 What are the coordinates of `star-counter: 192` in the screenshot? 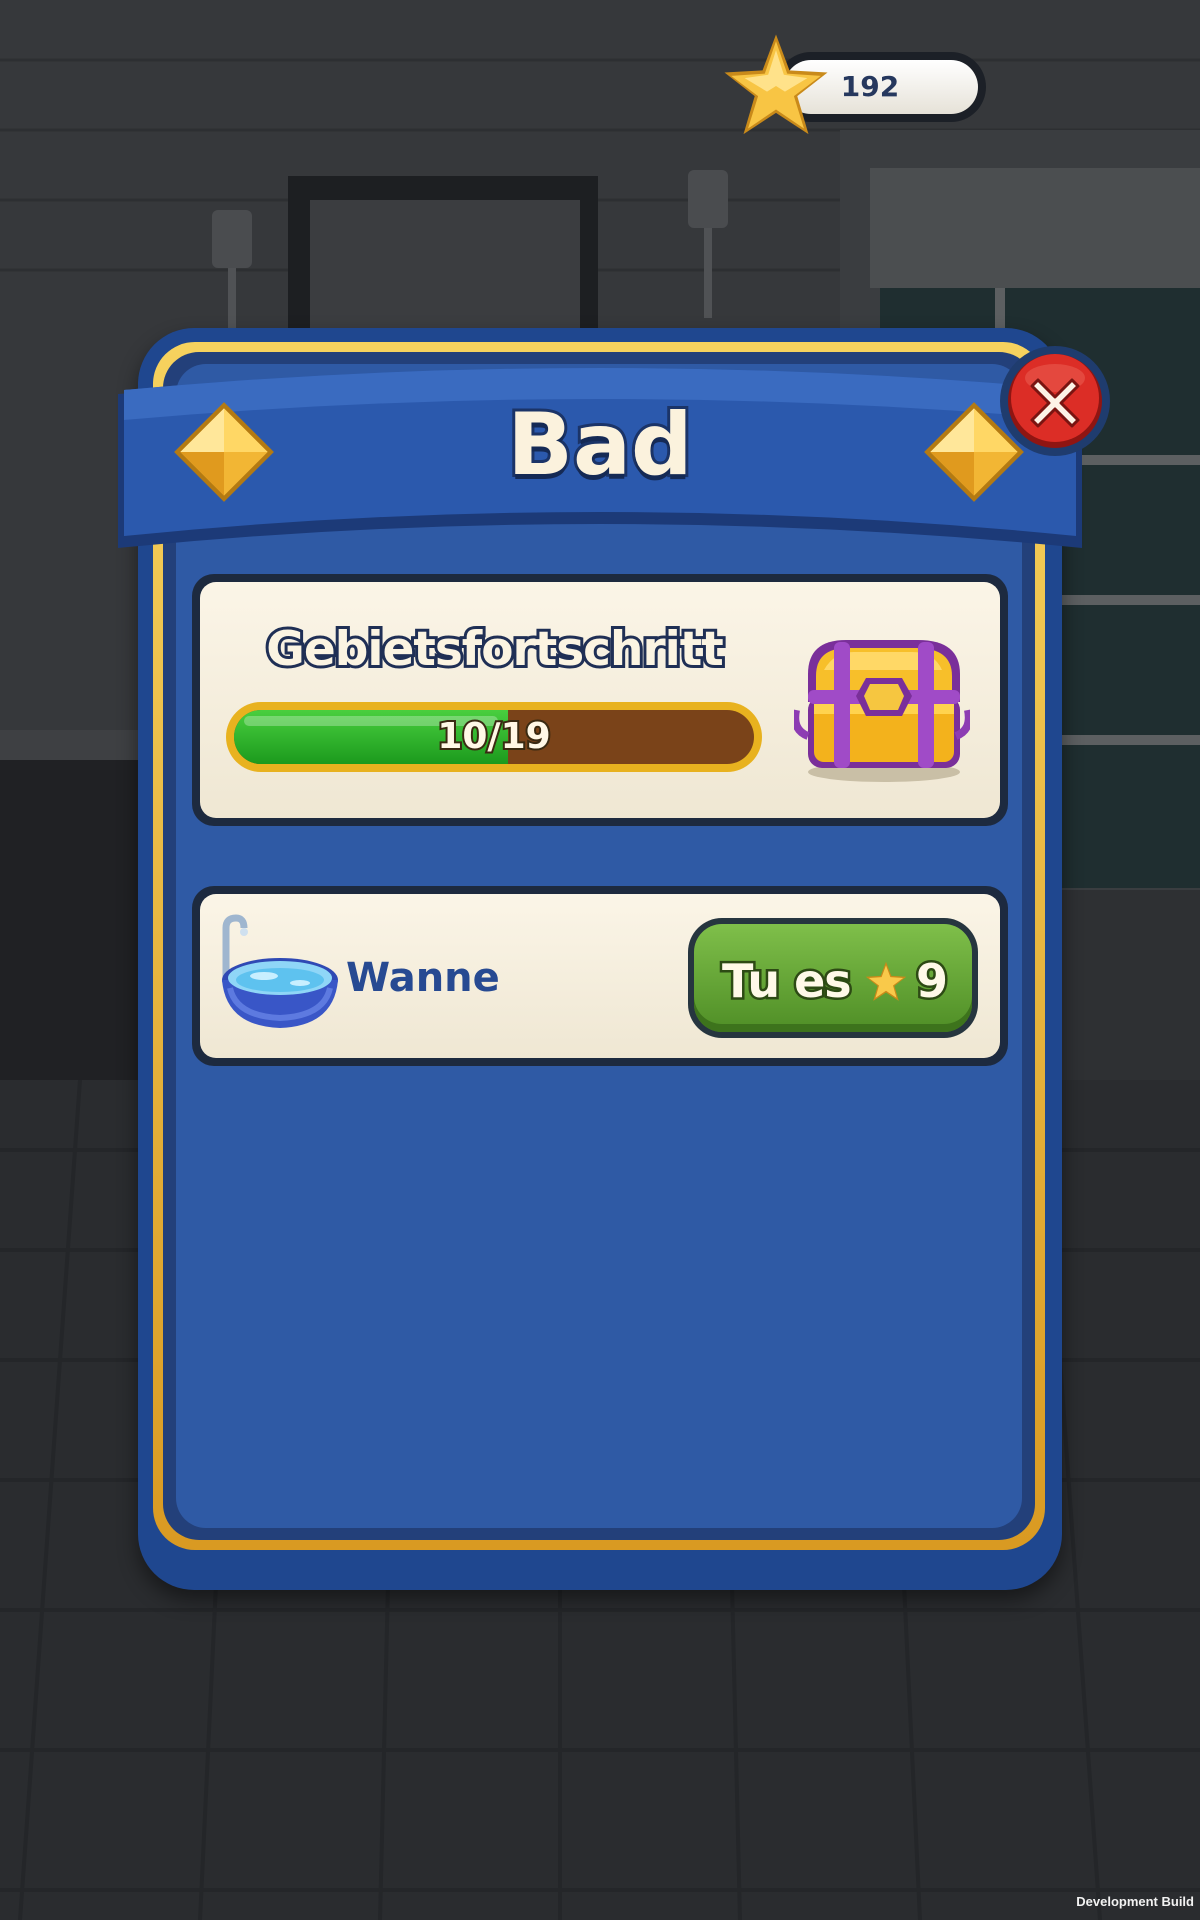 It's located at (855, 85).